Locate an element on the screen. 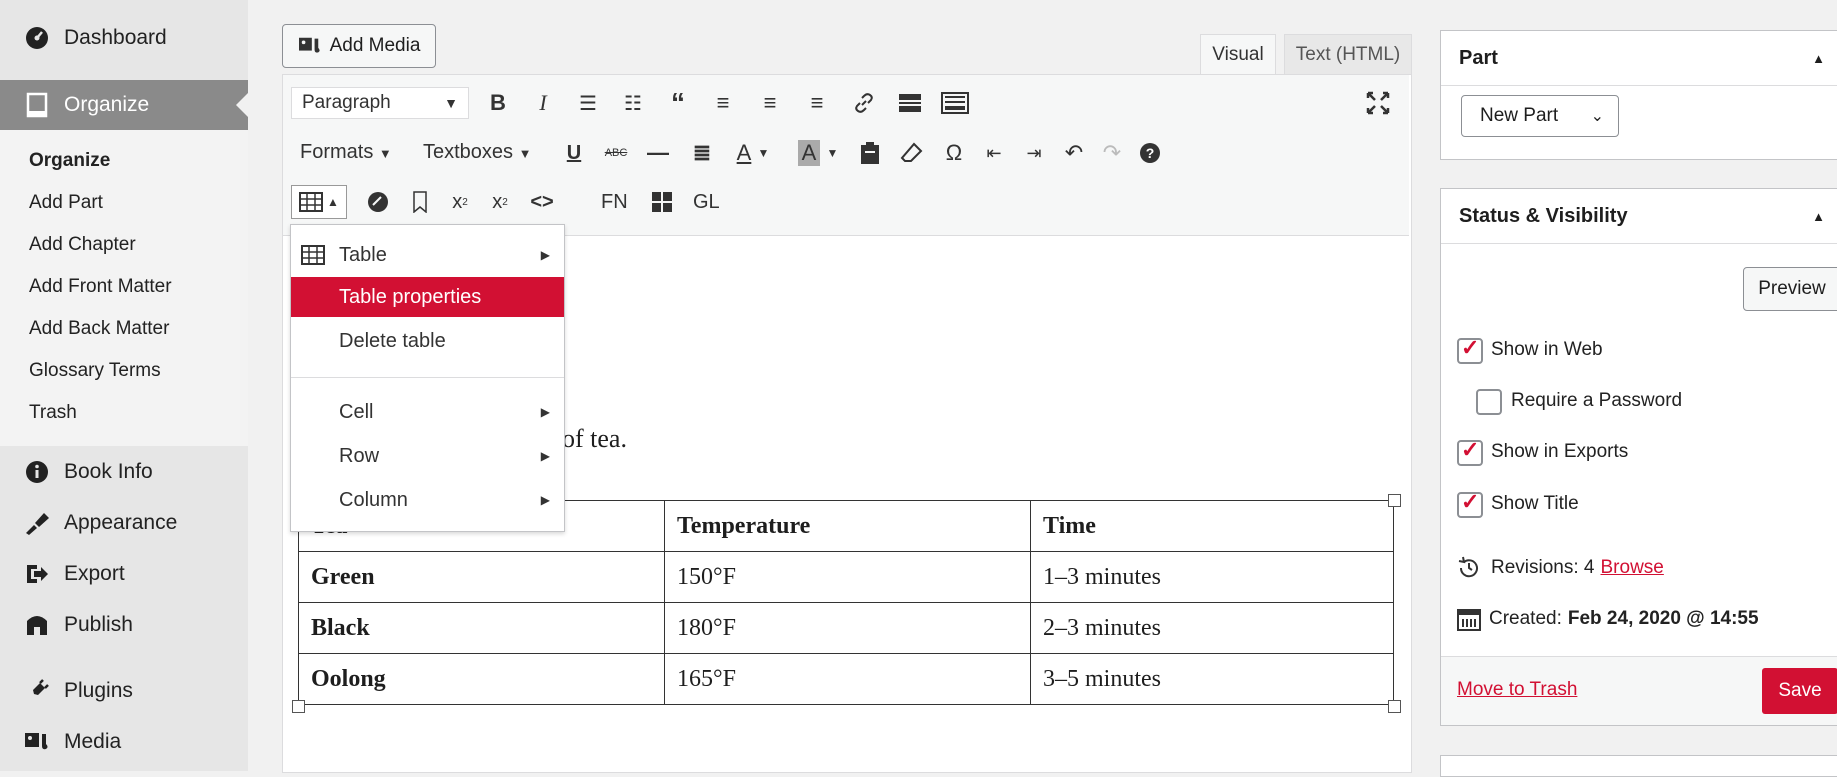 This screenshot has height=777, width=1837. table-cell: Green is located at coordinates (481, 577).